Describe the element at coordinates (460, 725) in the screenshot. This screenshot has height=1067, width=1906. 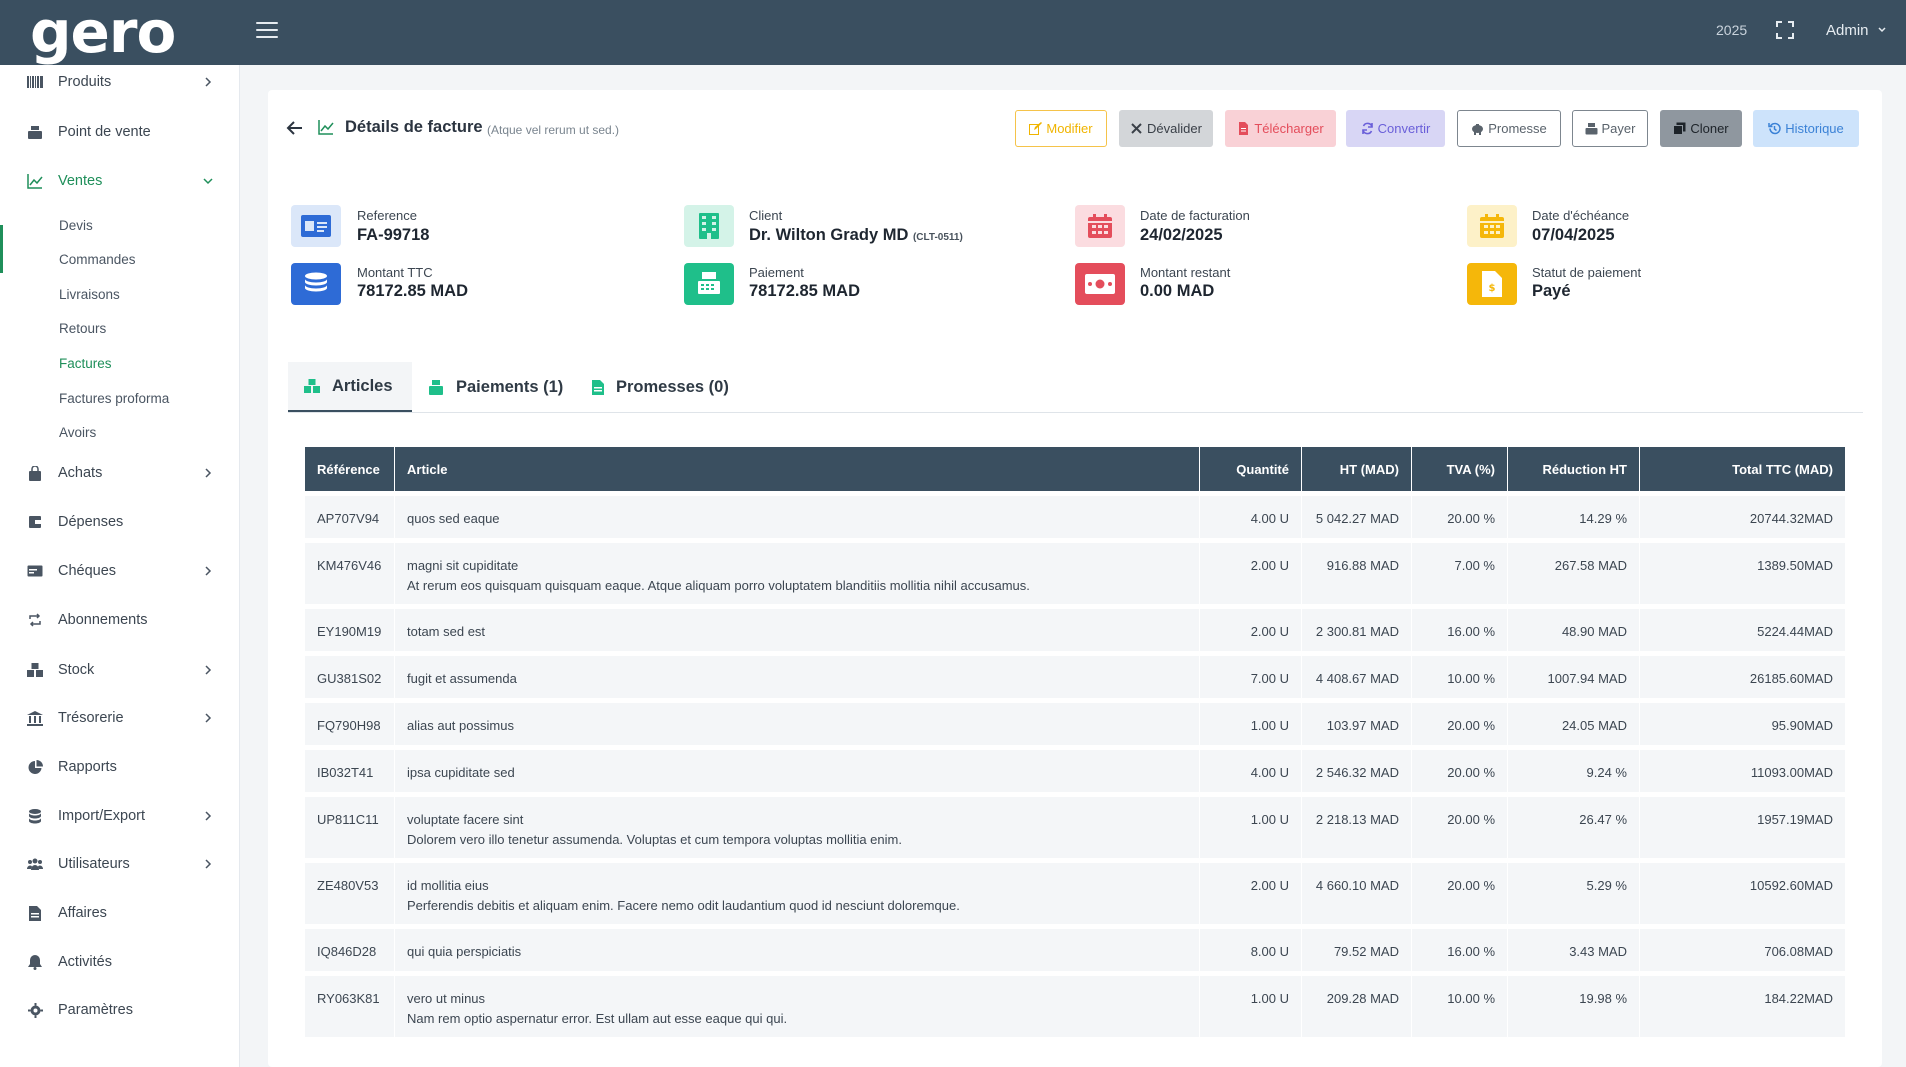
I see `article-name: alias aut possimus` at that location.